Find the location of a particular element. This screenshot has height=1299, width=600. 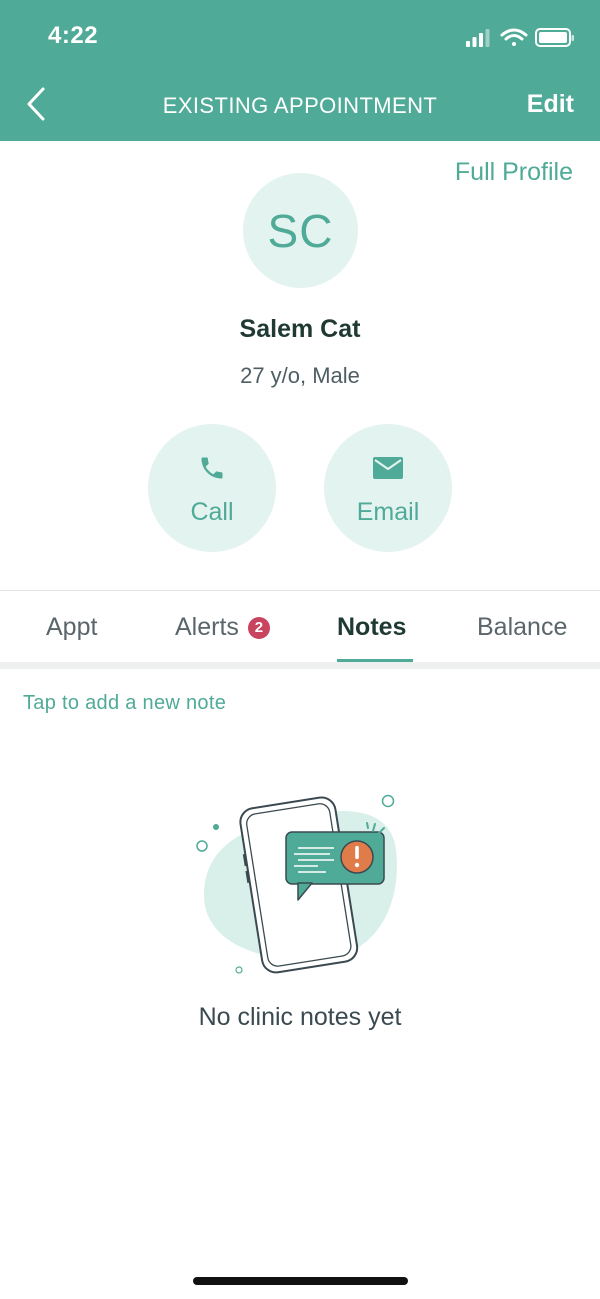

email-button: Email is located at coordinates (388, 488).